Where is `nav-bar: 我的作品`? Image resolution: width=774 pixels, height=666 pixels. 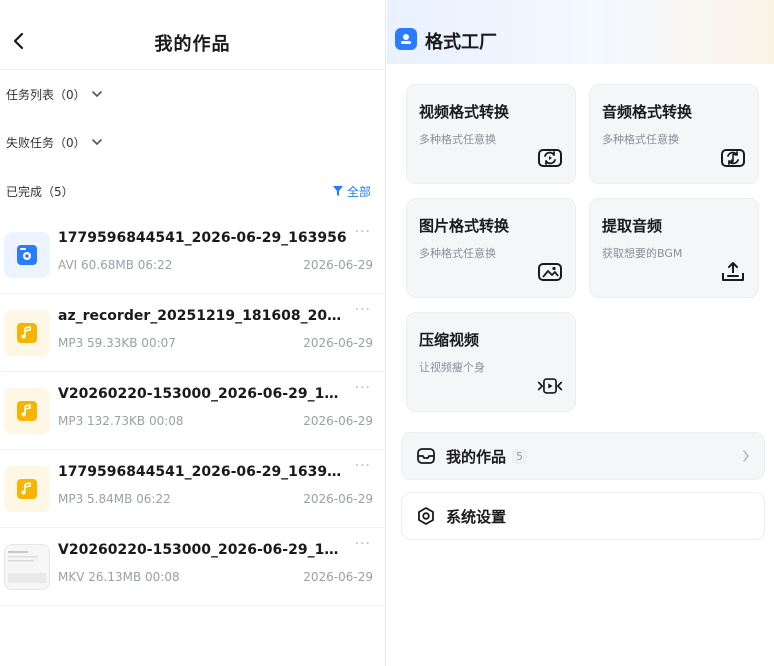 nav-bar: 我的作品 is located at coordinates (192, 41).